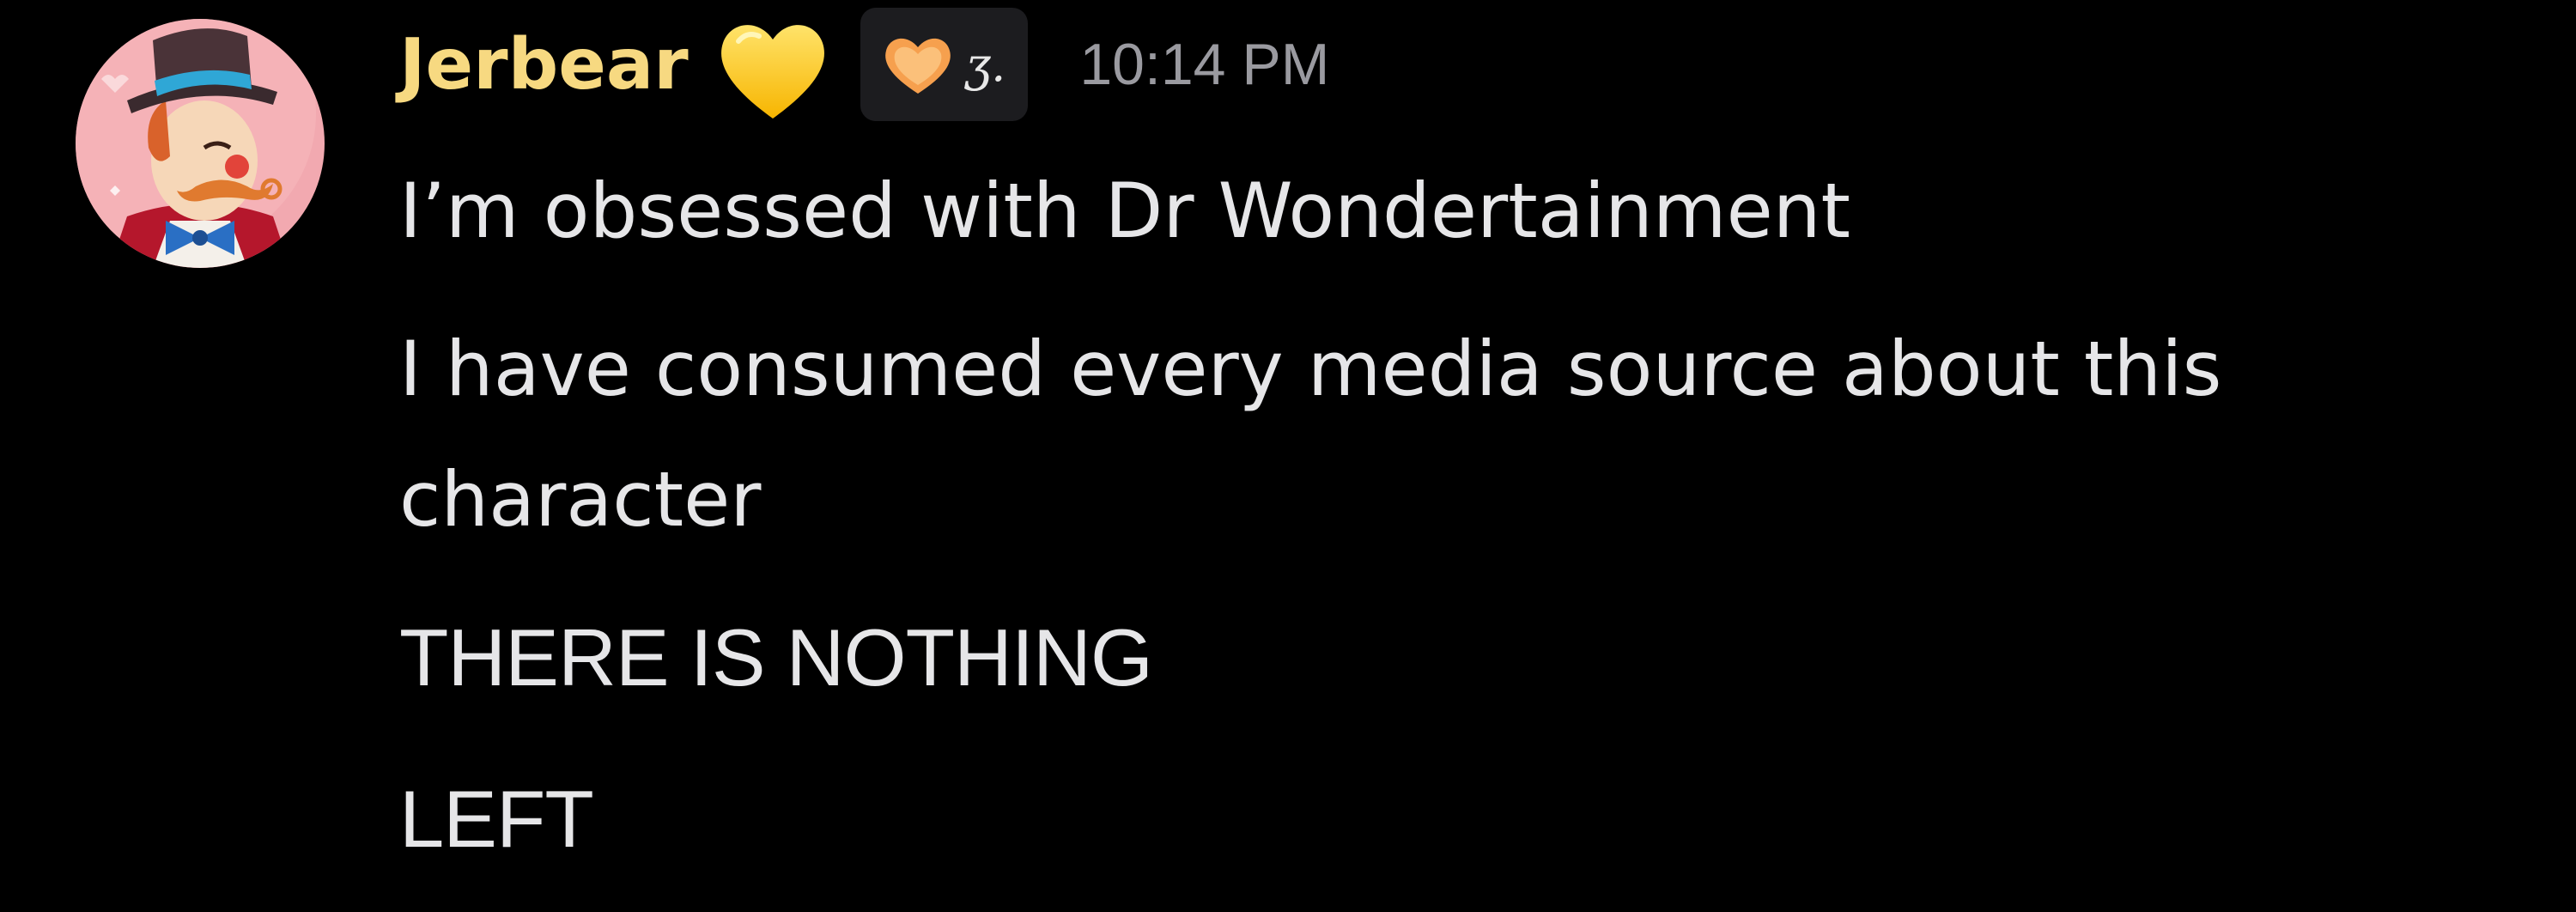 The height and width of the screenshot is (912, 2576). What do you see at coordinates (544, 65) in the screenshot?
I see `username: Jerbear` at bounding box center [544, 65].